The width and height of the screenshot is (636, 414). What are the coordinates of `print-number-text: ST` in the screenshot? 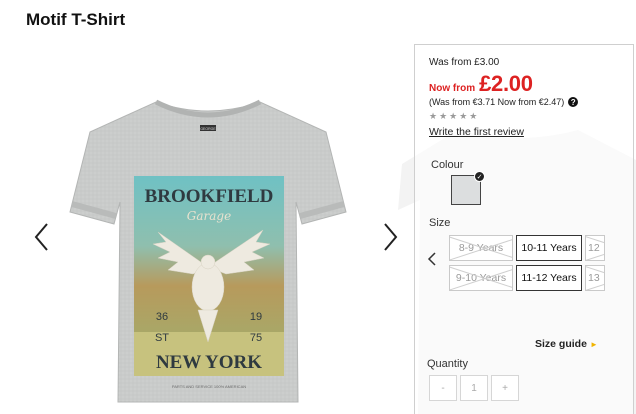 It's located at (162, 338).